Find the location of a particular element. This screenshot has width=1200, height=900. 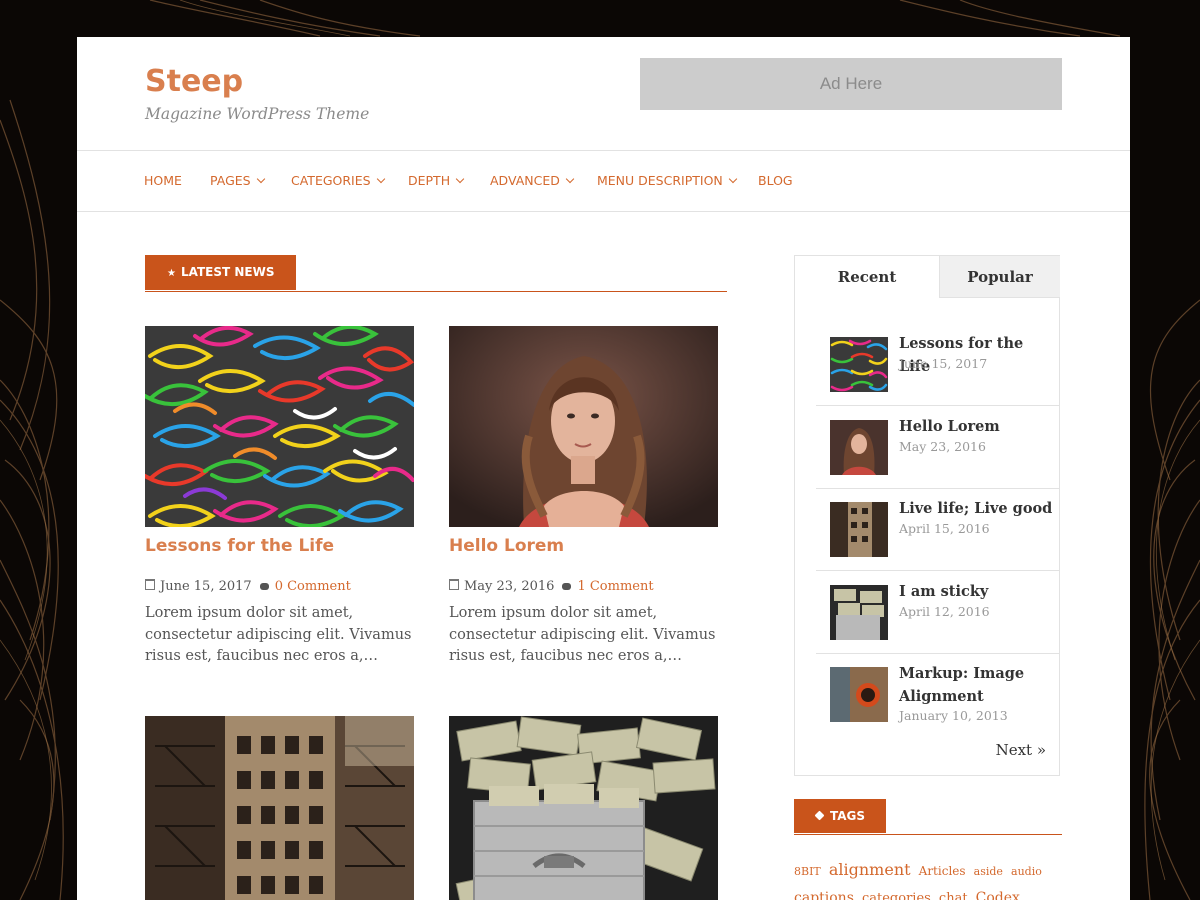

post-thumbnail-buildings is located at coordinates (279, 808).